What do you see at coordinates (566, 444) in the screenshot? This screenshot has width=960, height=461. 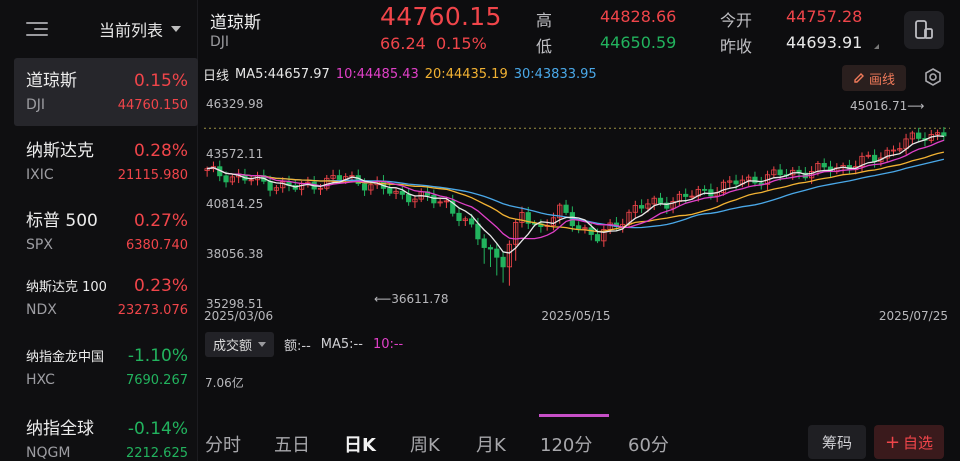 I see `tab-120-min: 120分` at bounding box center [566, 444].